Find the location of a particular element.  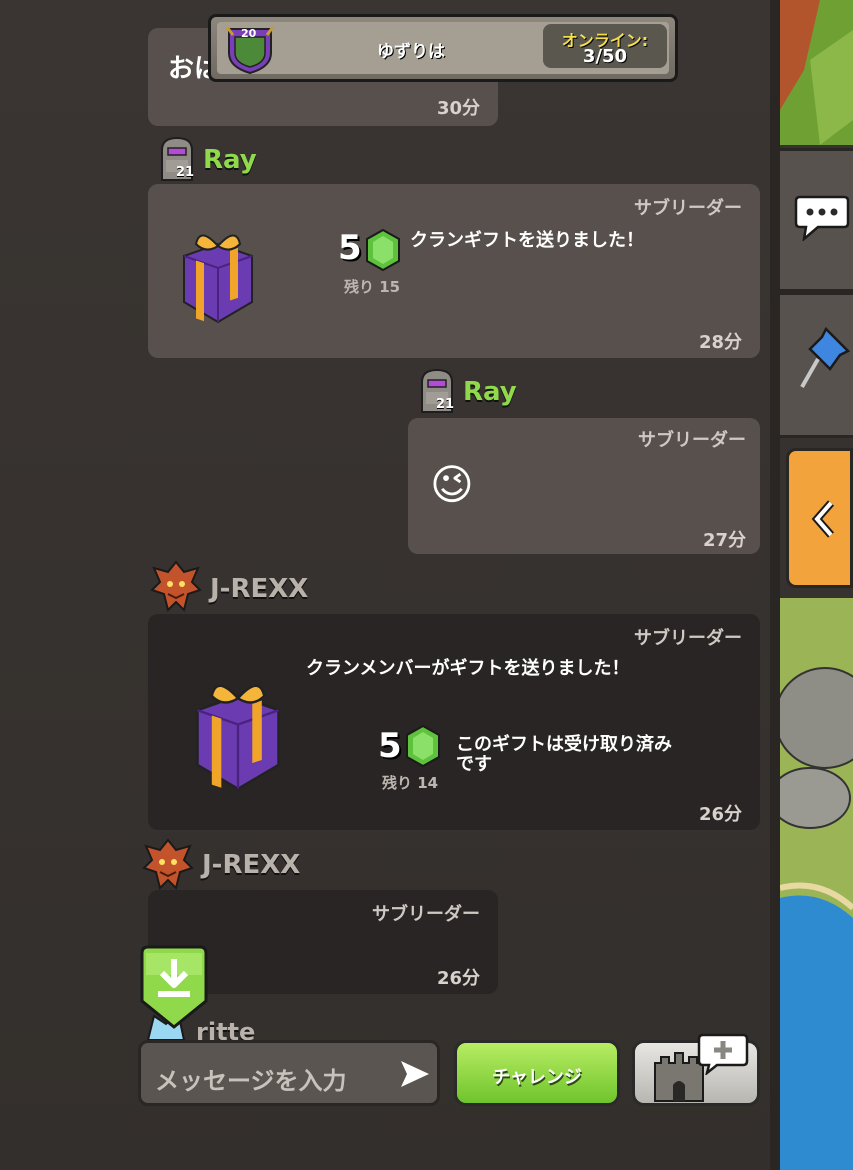

message-input: メッセージを入力 is located at coordinates (289, 1073).